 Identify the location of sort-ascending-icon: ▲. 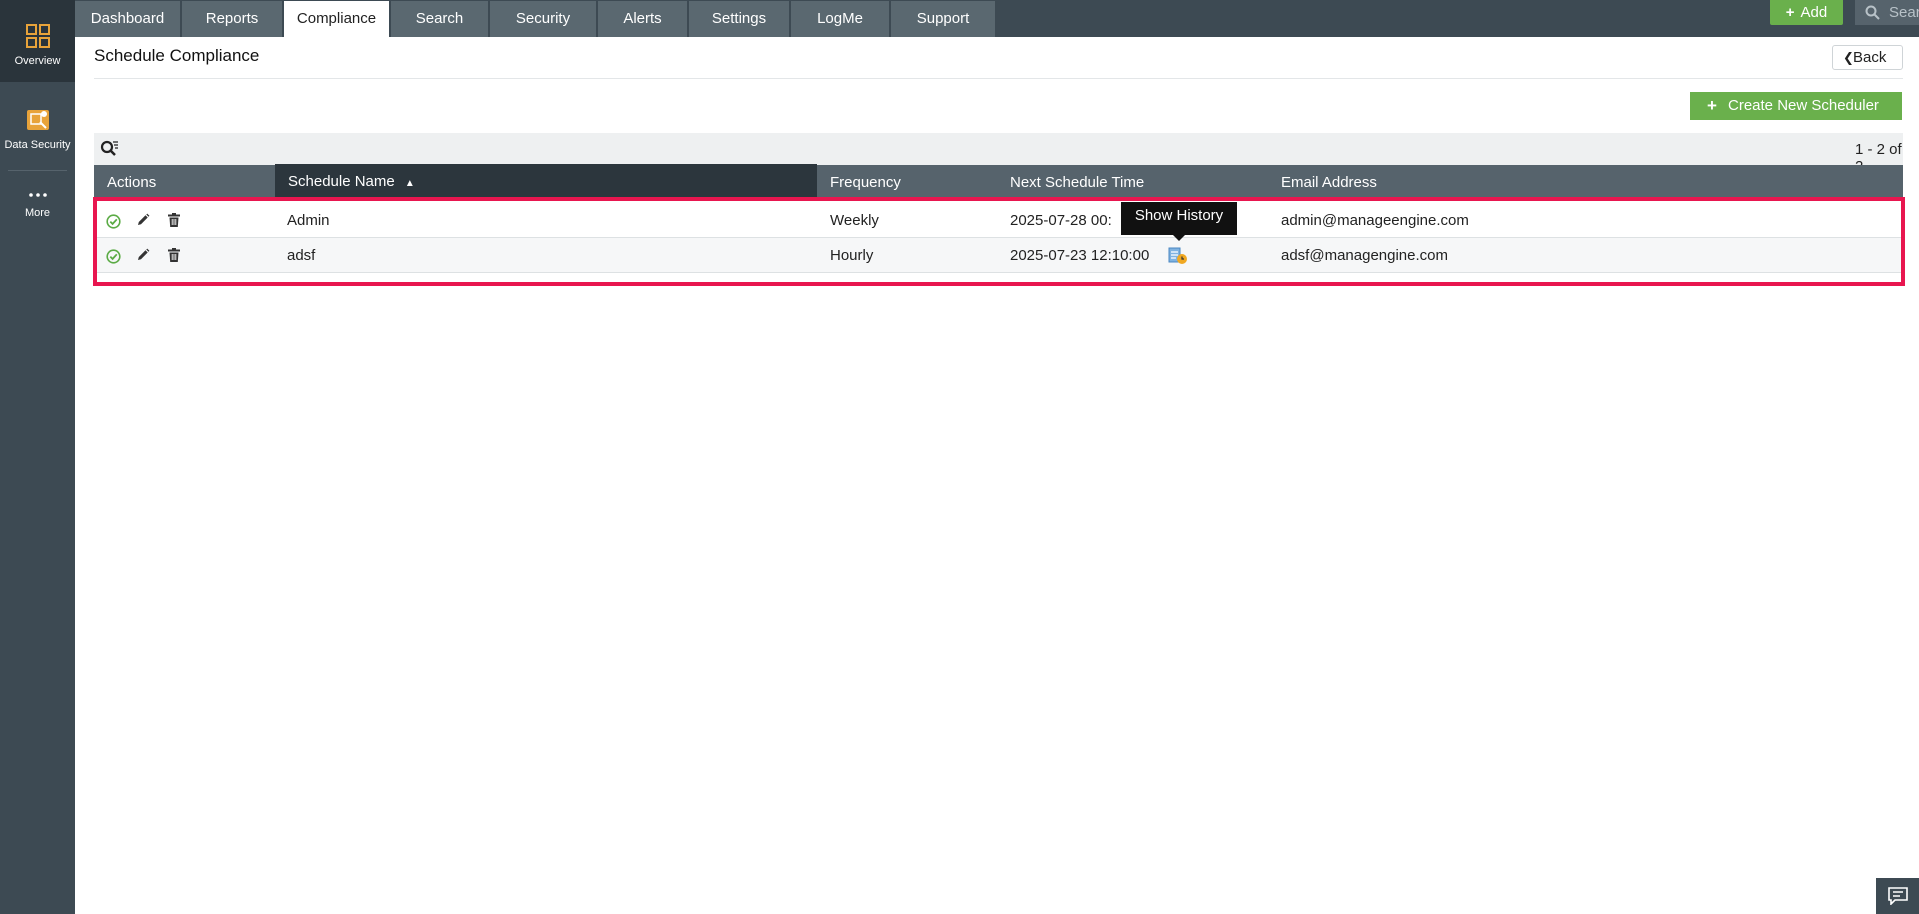
(409, 183).